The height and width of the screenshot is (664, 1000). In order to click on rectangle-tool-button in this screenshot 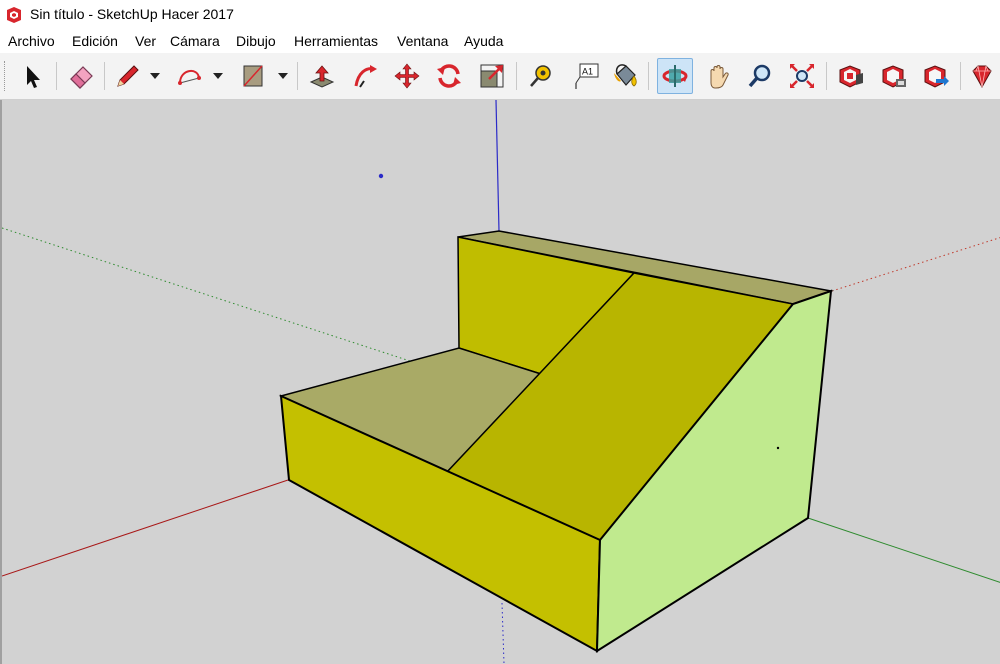, I will do `click(253, 76)`.